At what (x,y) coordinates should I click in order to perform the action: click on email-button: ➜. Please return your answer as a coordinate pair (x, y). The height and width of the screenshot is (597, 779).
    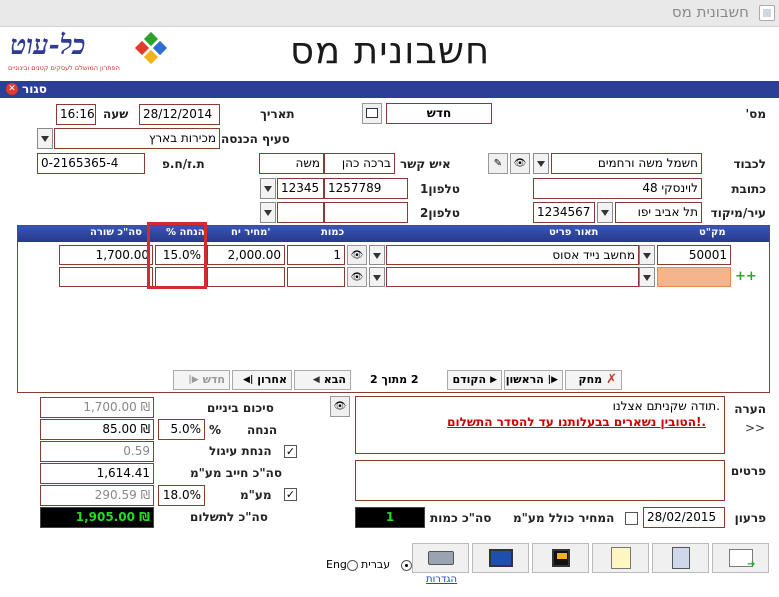
    Looking at the image, I should click on (740, 558).